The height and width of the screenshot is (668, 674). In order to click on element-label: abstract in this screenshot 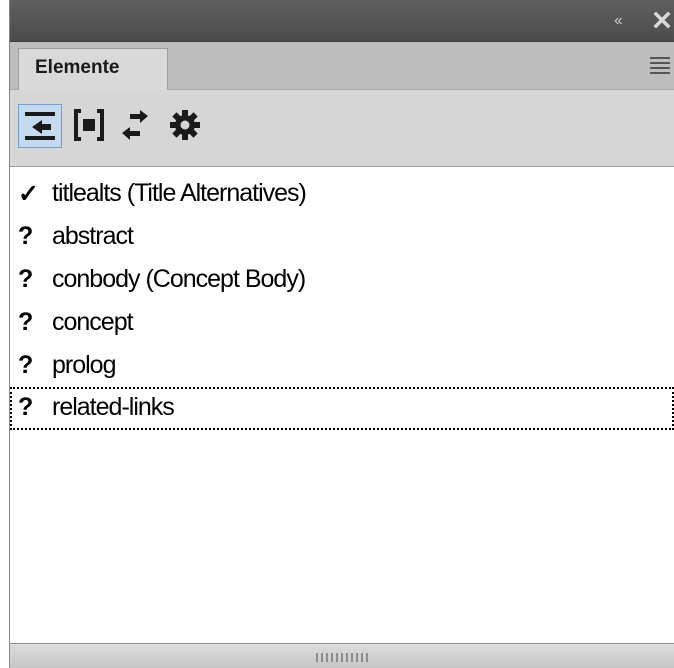, I will do `click(93, 236)`.